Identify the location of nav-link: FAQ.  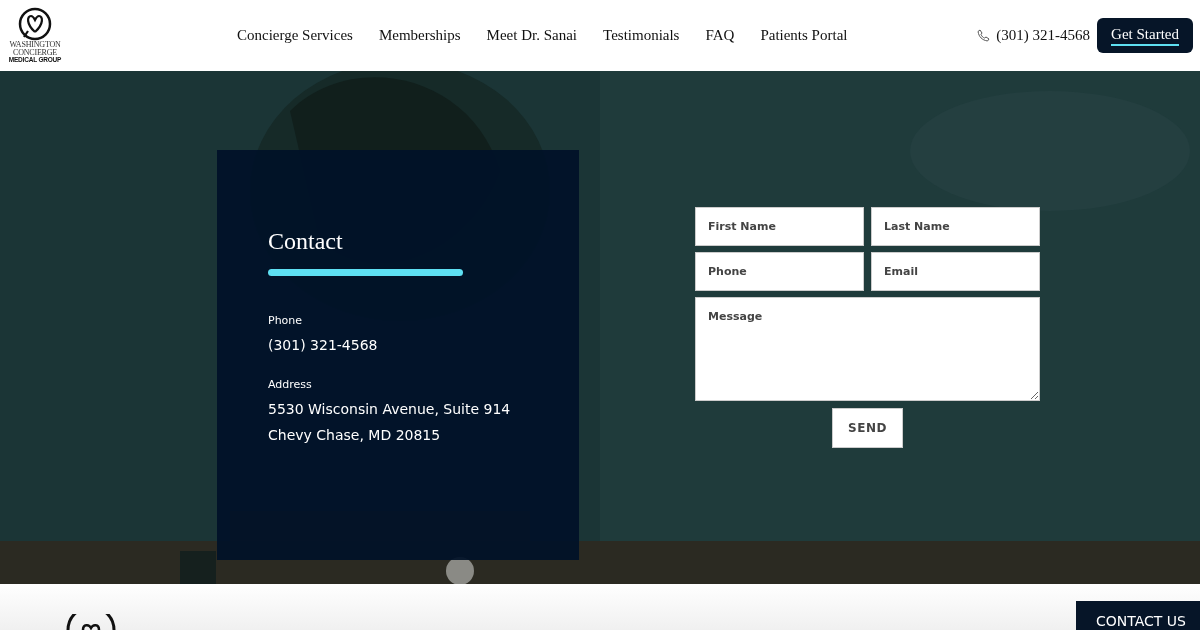
(720, 35).